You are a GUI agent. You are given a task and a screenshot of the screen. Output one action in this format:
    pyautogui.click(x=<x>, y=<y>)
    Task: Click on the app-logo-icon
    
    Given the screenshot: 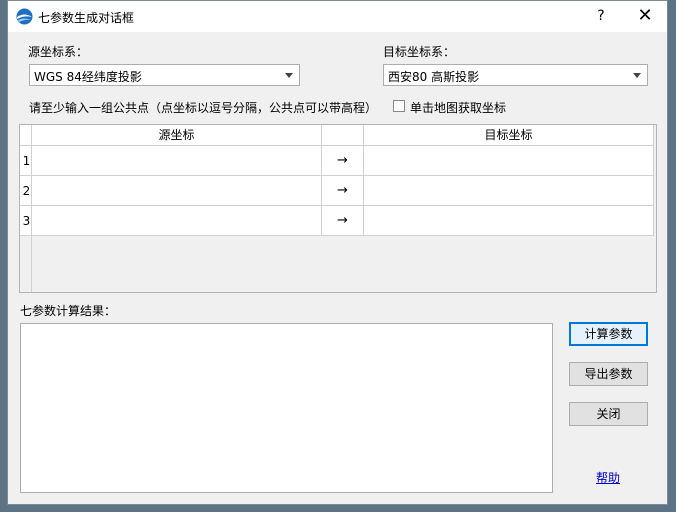 What is the action you would take?
    pyautogui.click(x=24, y=16)
    